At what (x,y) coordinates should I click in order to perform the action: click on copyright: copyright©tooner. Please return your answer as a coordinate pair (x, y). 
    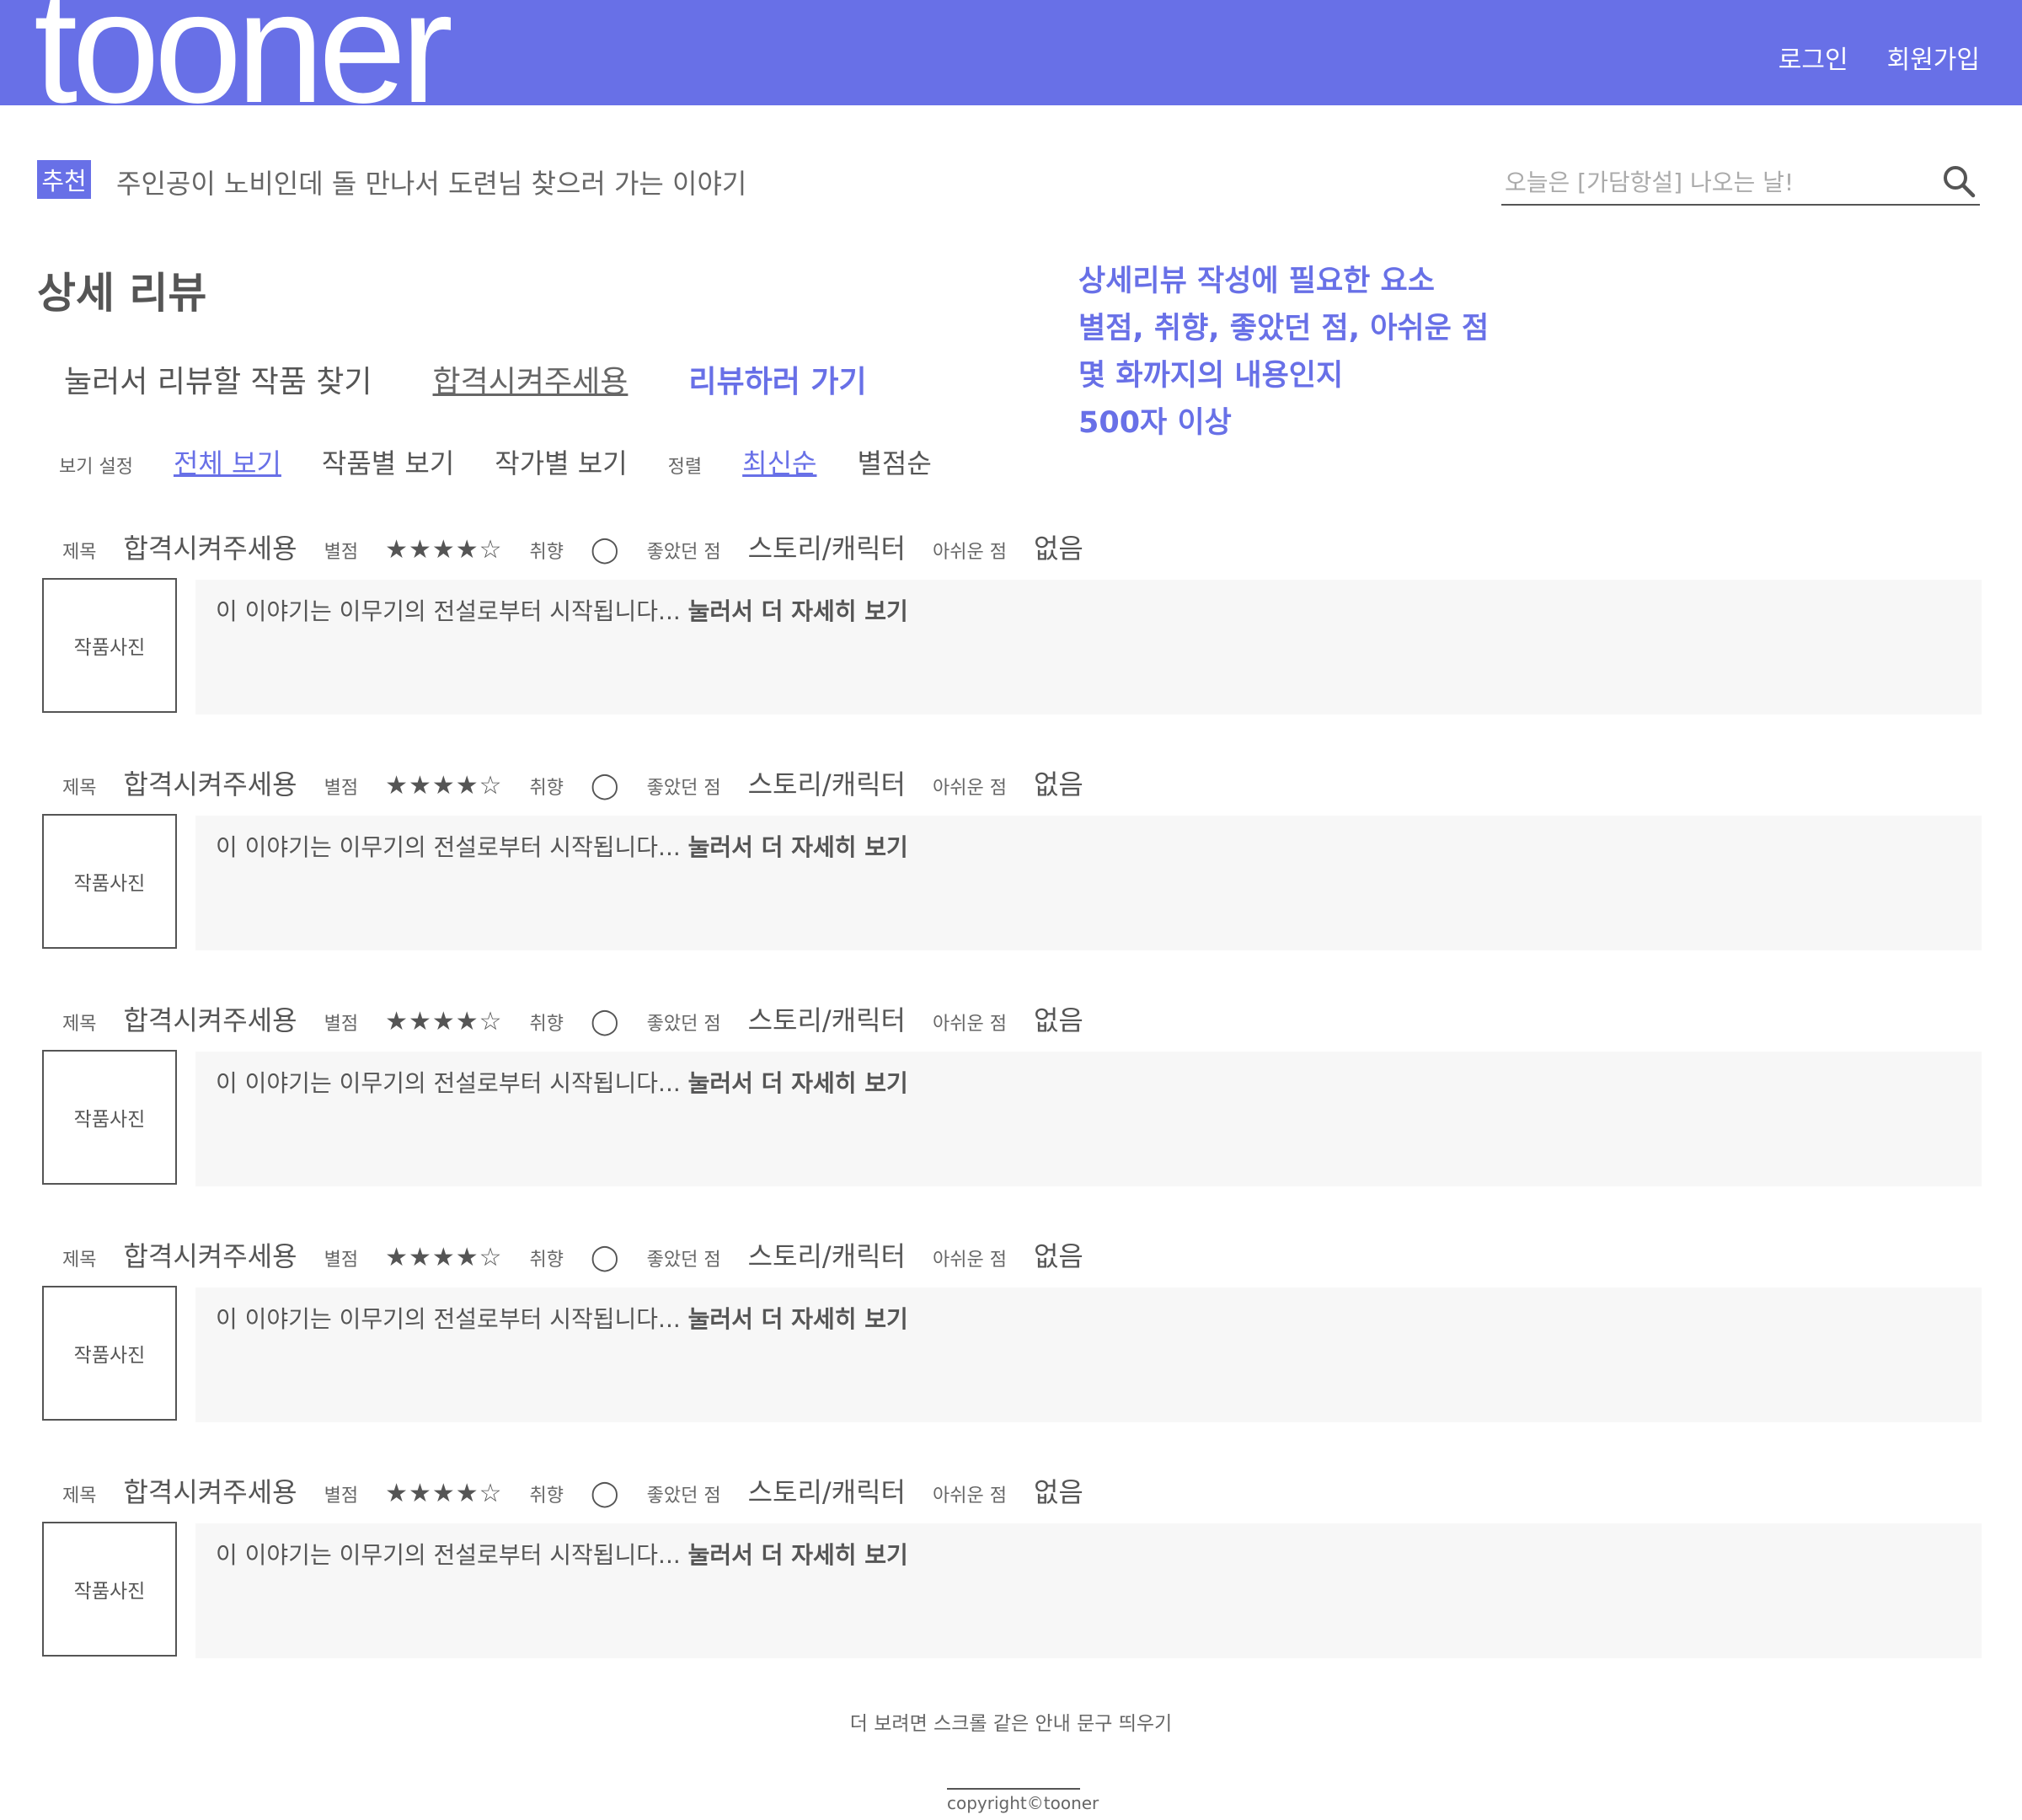
    Looking at the image, I should click on (1023, 1800).